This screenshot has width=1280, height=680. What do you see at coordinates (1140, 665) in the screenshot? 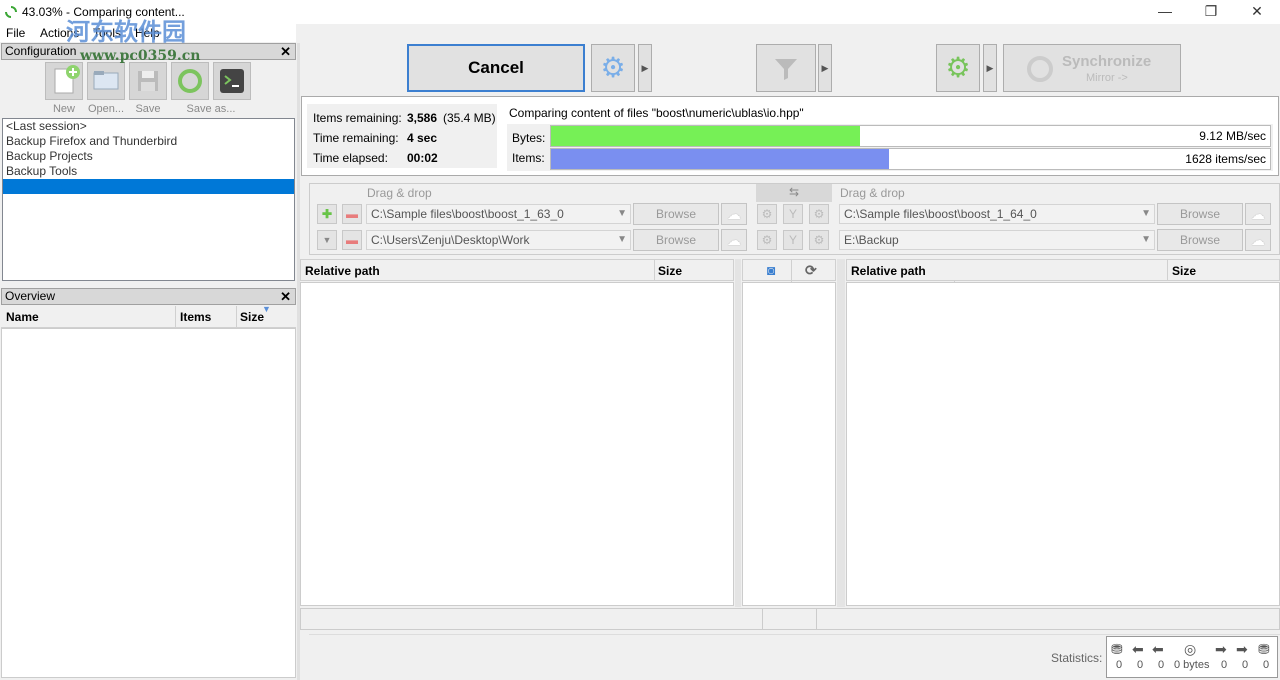
I see `stat-update-left: 0` at bounding box center [1140, 665].